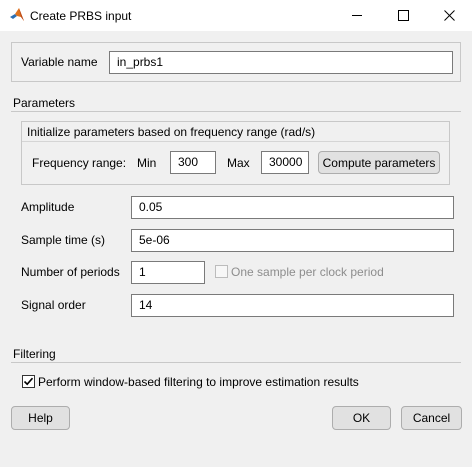 The image size is (472, 467). I want to click on sample-time-label: Sample time (s), so click(63, 240).